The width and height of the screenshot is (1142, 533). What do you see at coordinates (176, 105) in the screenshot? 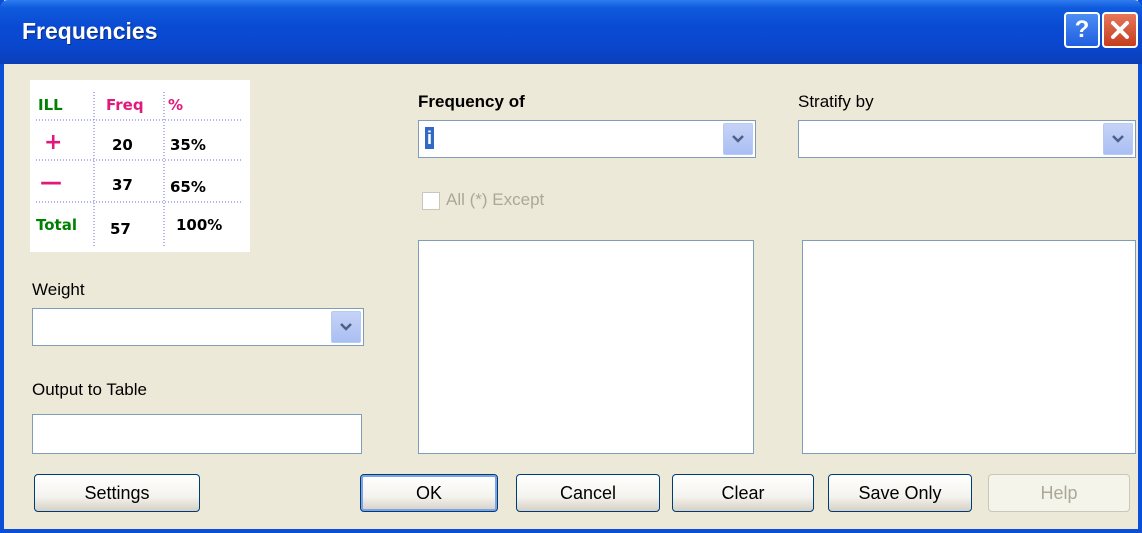
I see `header-percent: %` at bounding box center [176, 105].